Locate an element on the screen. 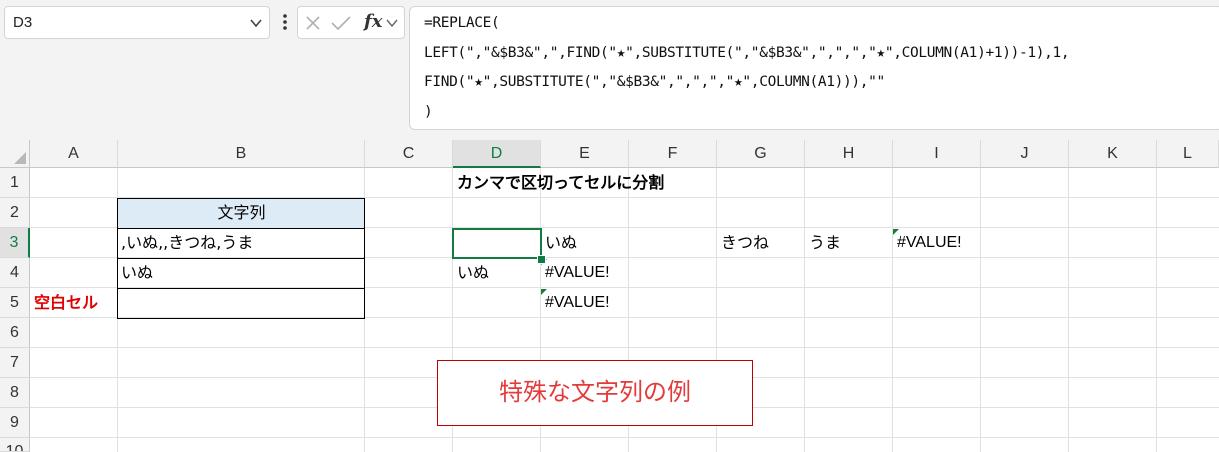 Image resolution: width=1219 pixels, height=452 pixels. name-box: D3 is located at coordinates (137, 22).